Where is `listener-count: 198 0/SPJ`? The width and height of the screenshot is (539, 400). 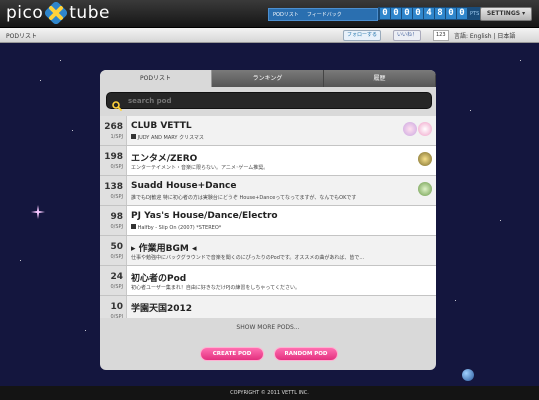
listener-count: 198 0/SPJ is located at coordinates (113, 160).